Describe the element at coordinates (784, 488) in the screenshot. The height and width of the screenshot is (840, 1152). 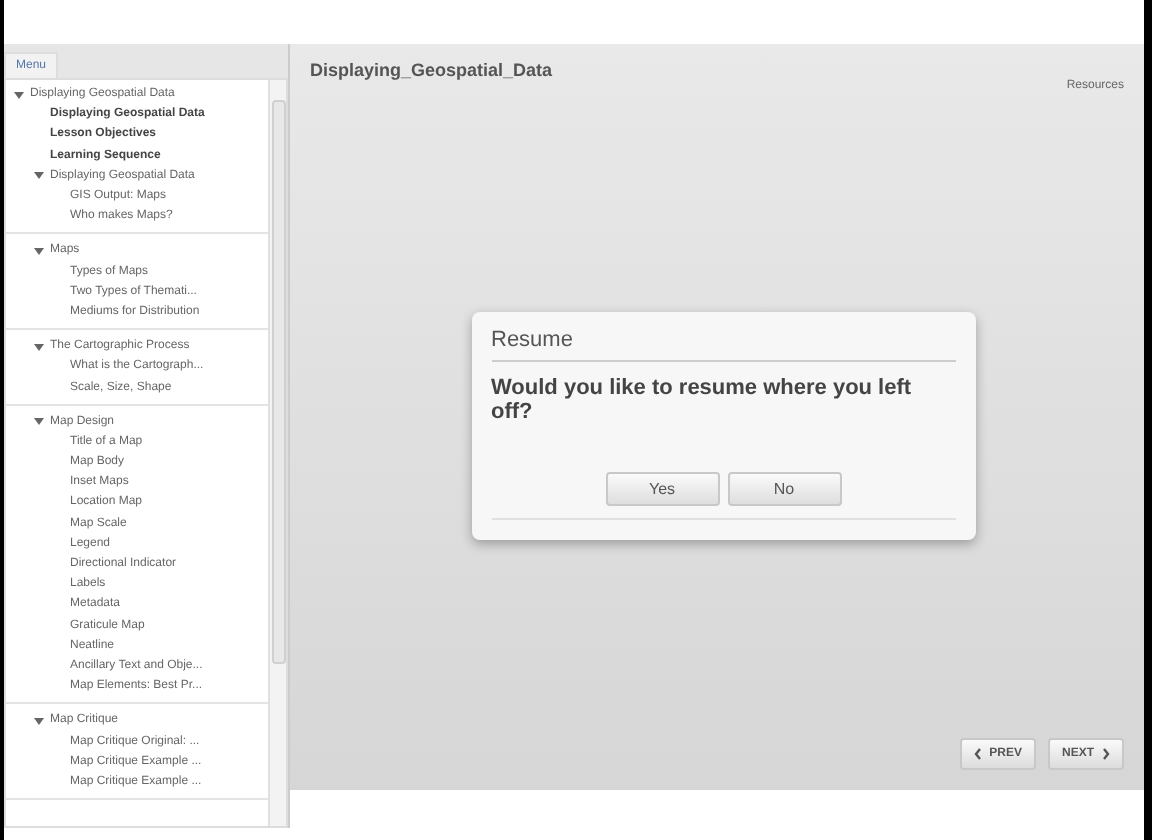
I see `dialog-button: No` at that location.